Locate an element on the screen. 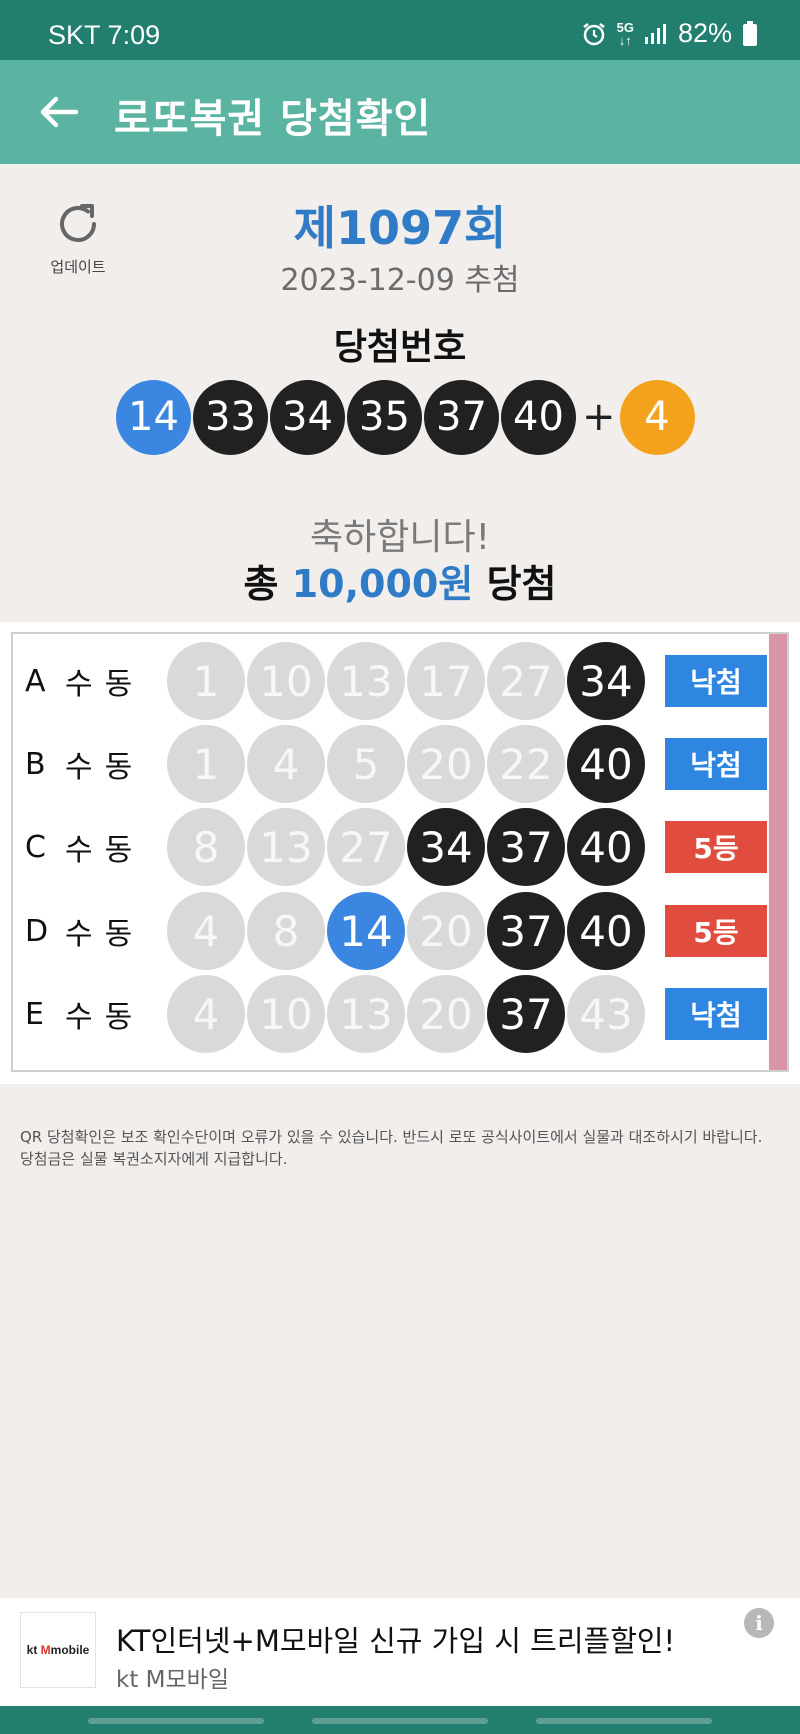 The image size is (800, 1734). winning-ball: 34 is located at coordinates (307, 417).